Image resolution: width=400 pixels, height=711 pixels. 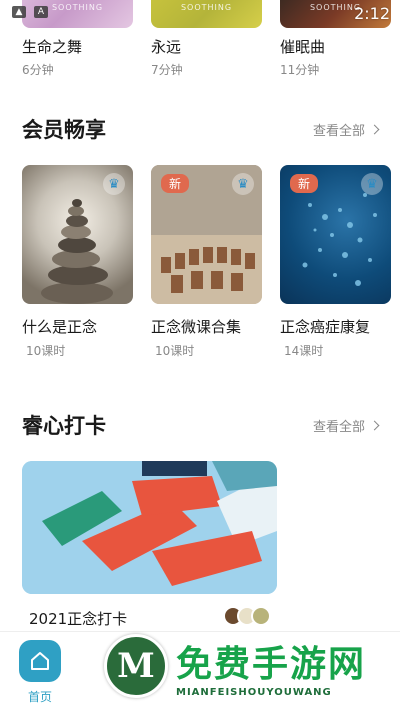 What do you see at coordinates (38, 70) in the screenshot?
I see `track-duration: 6分钟` at bounding box center [38, 70].